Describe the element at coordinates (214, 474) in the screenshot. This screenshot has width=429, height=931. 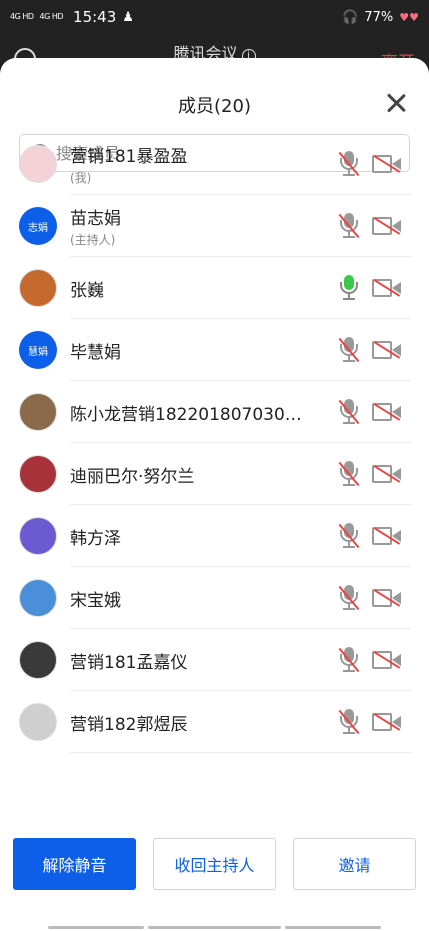
I see `member-row: 迪丽巴尔·努尔兰` at that location.